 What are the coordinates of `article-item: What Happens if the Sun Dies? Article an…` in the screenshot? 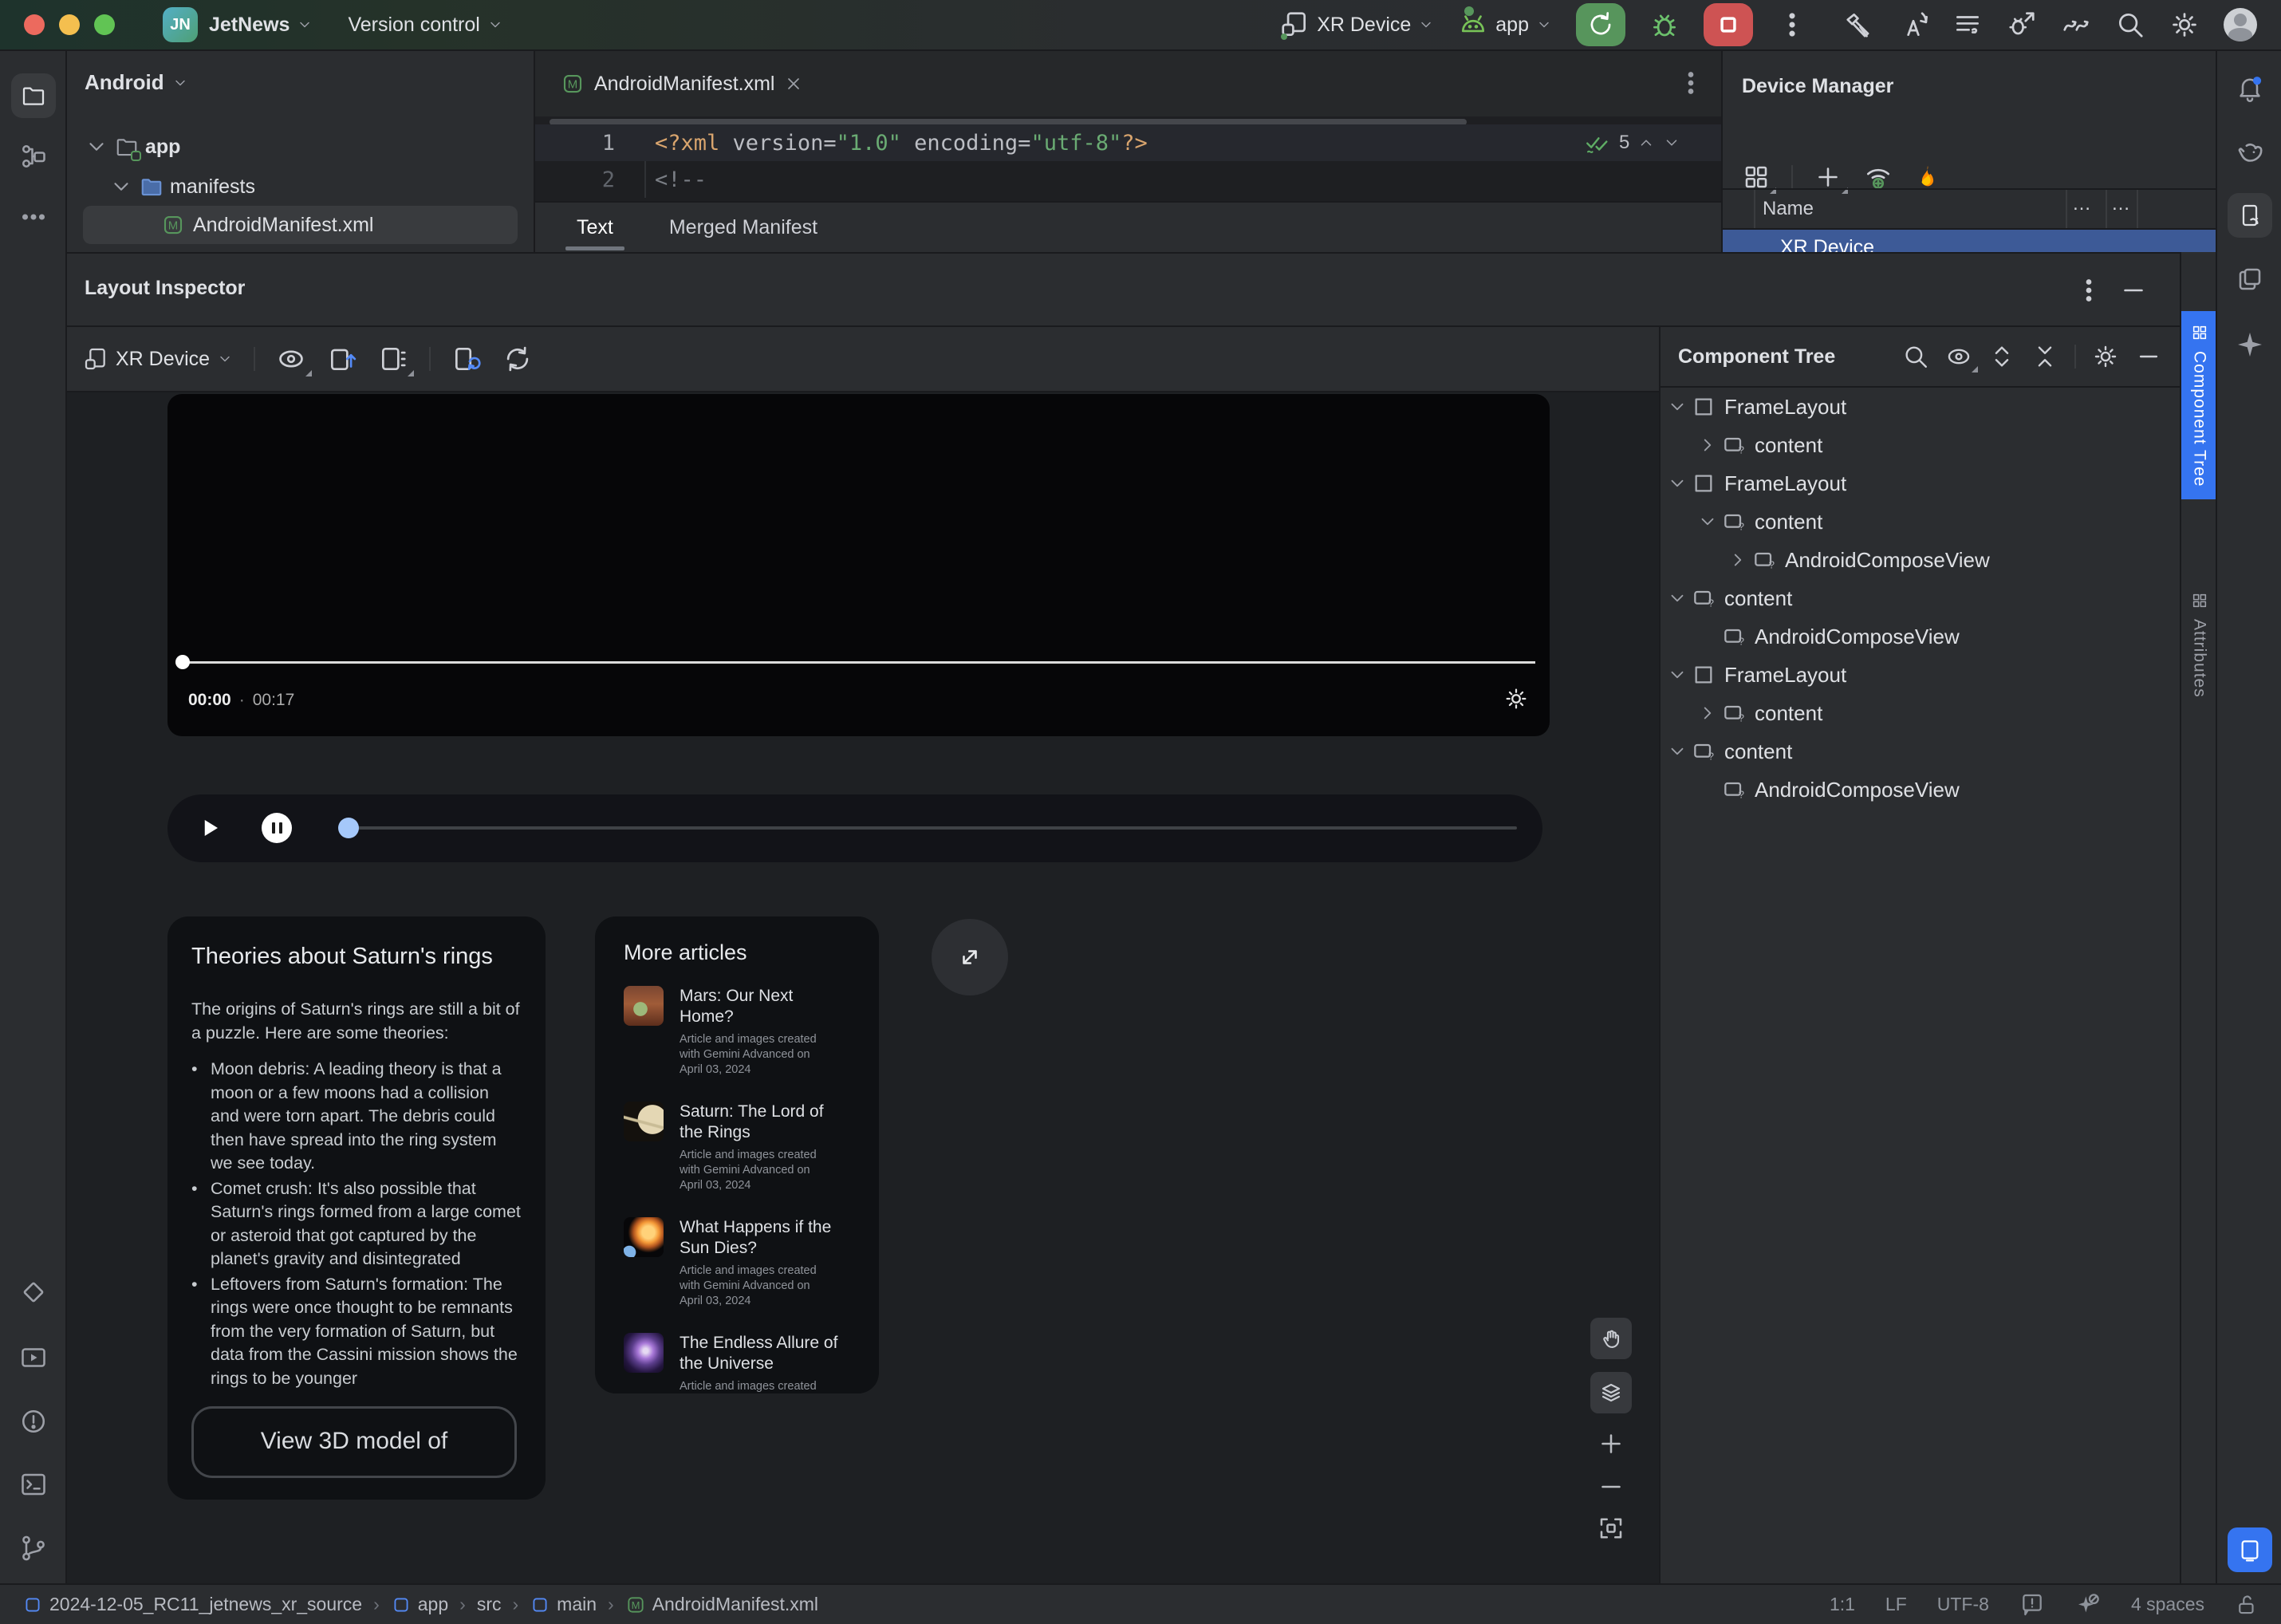 It's located at (742, 1263).